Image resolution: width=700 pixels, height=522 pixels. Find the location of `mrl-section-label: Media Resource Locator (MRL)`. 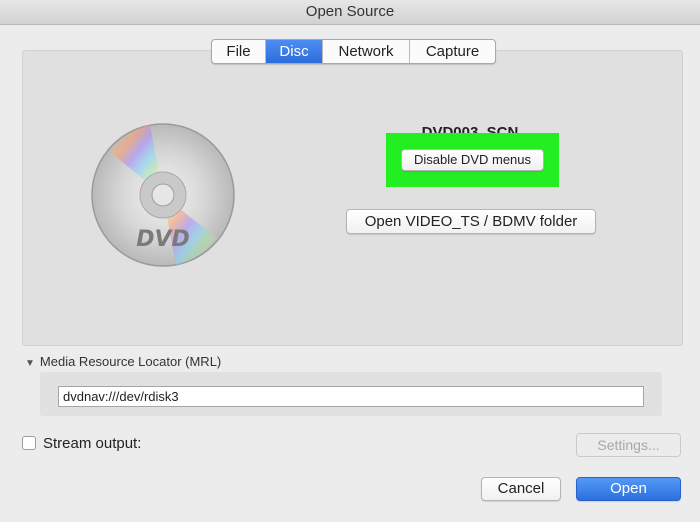

mrl-section-label: Media Resource Locator (MRL) is located at coordinates (130, 361).